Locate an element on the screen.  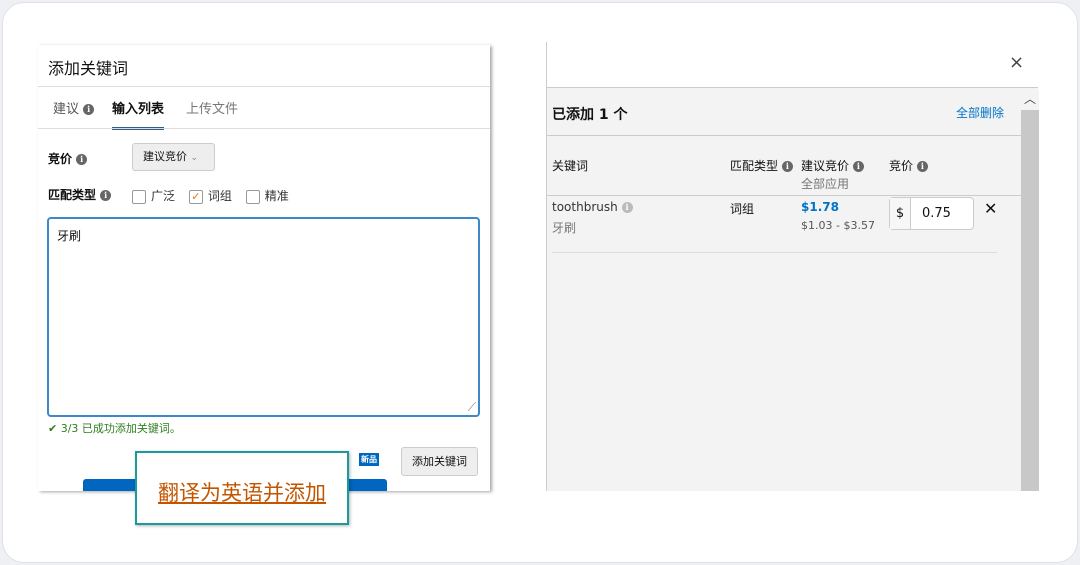
remove-row-icon: ✕ is located at coordinates (990, 208).